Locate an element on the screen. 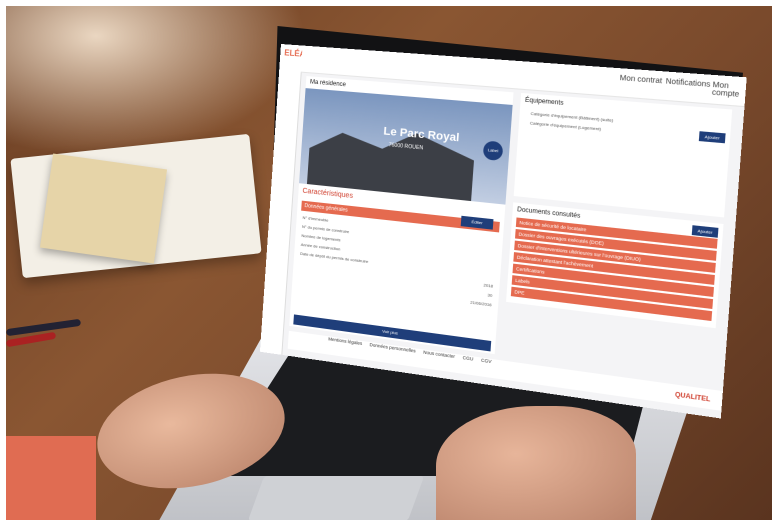 This screenshot has width=778, height=526. sleeve is located at coordinates (51, 478).